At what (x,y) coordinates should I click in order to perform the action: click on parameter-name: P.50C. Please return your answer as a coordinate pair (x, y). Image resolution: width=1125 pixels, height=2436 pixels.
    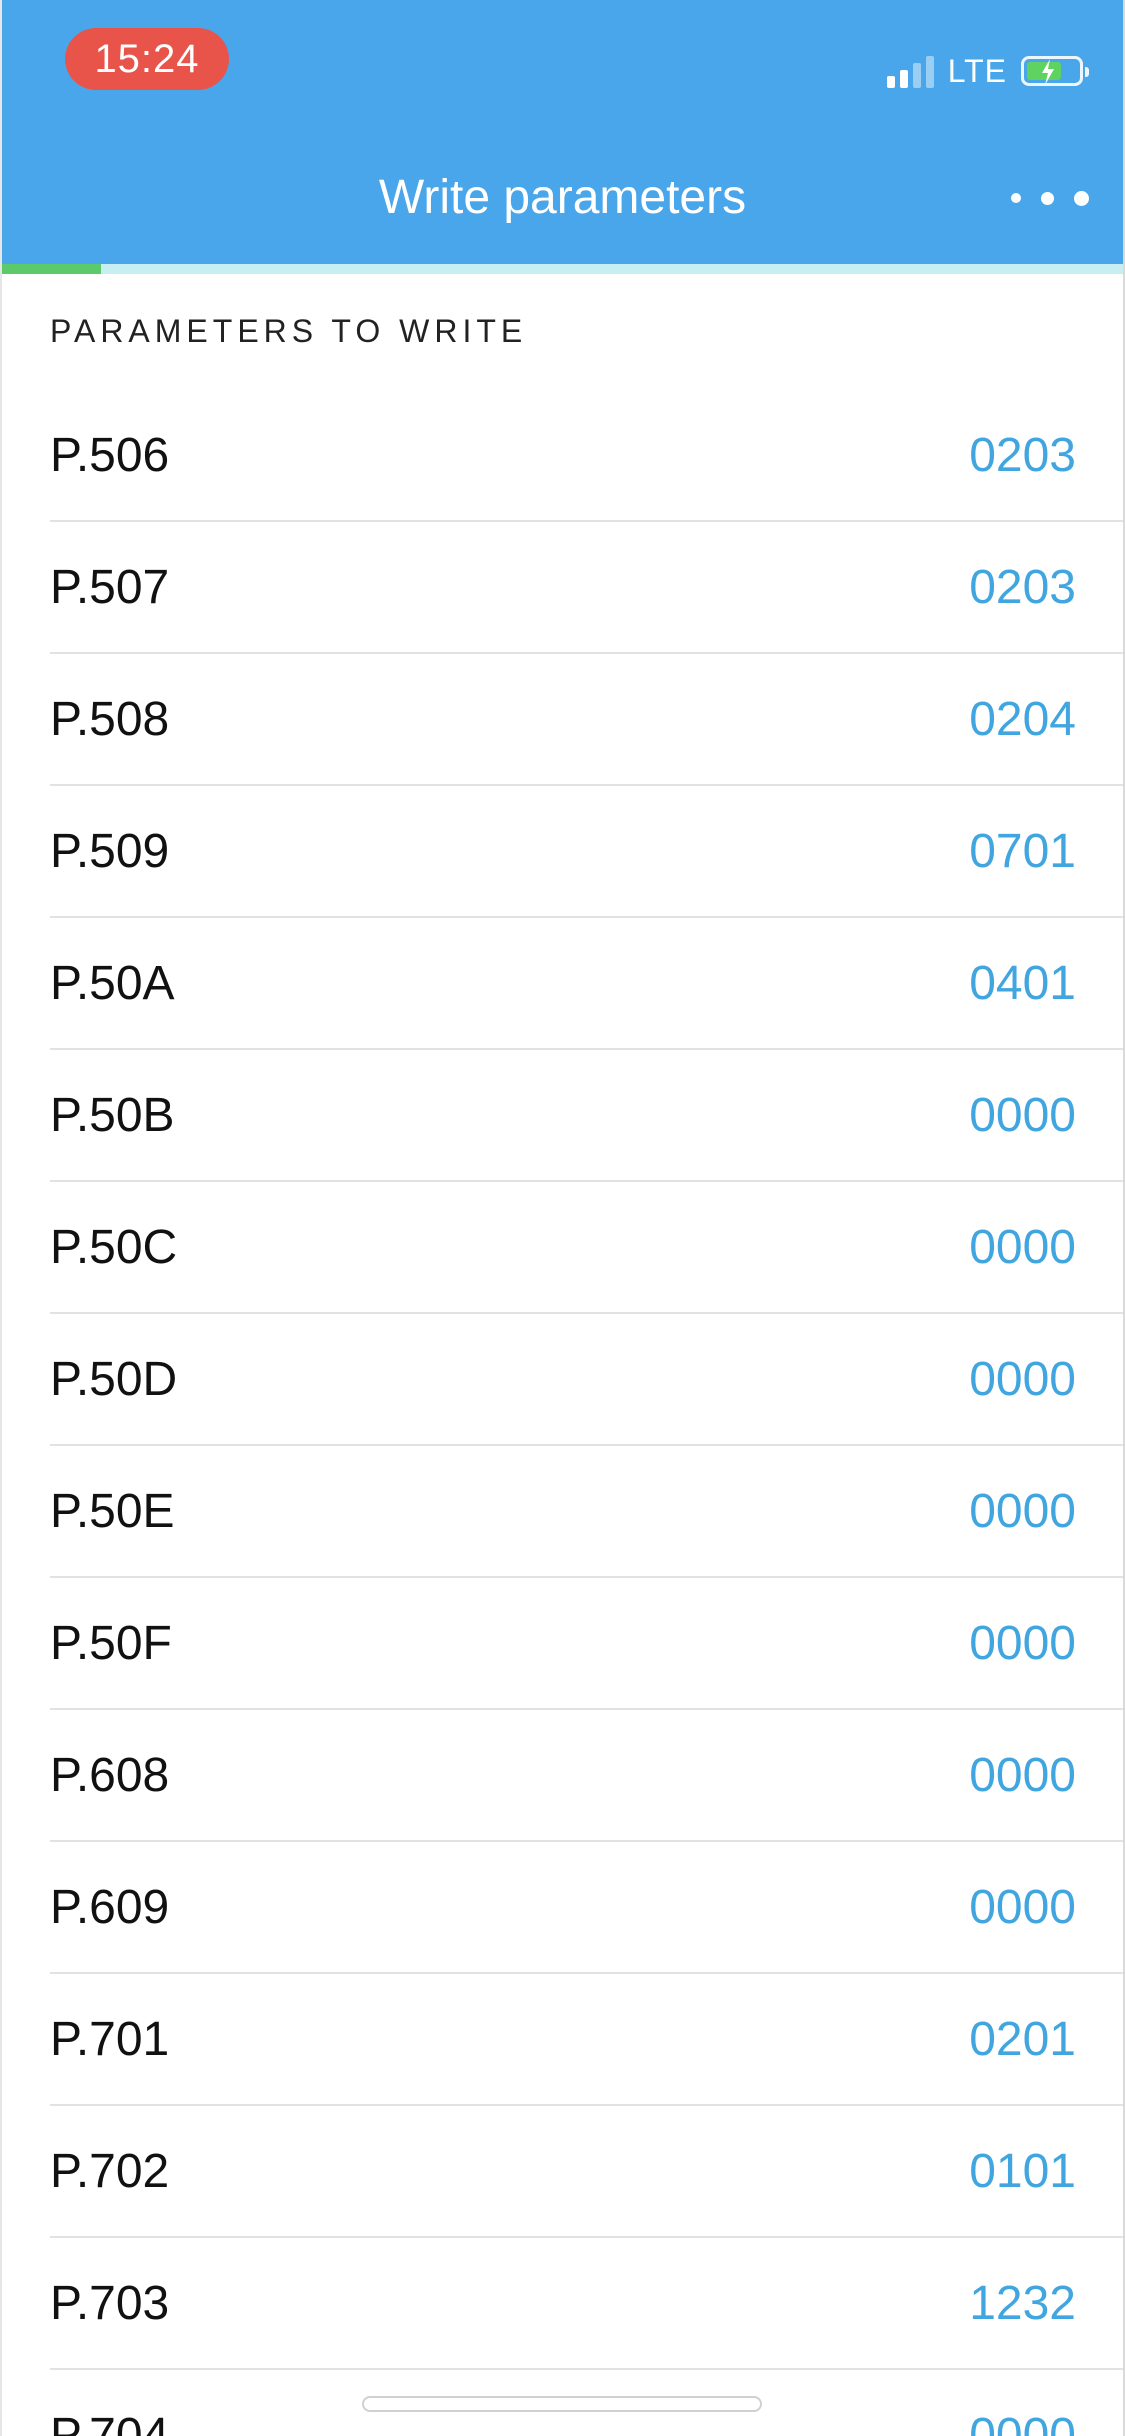
    Looking at the image, I should click on (114, 1247).